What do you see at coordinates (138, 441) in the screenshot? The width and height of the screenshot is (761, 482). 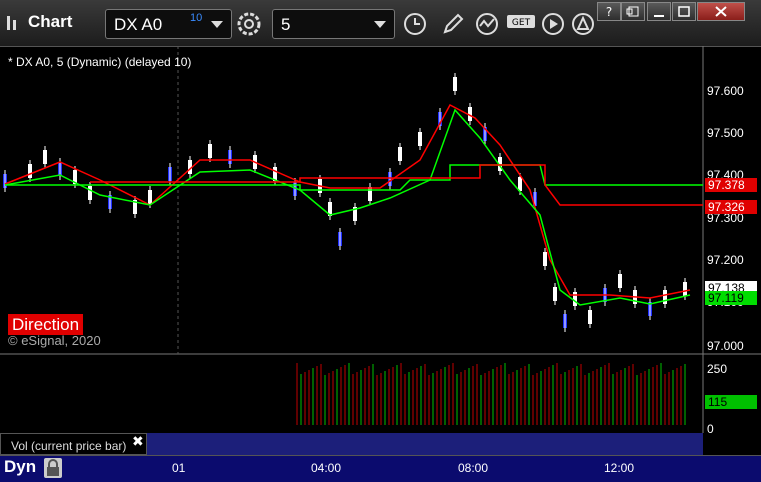 I see `close-icon: ✖` at bounding box center [138, 441].